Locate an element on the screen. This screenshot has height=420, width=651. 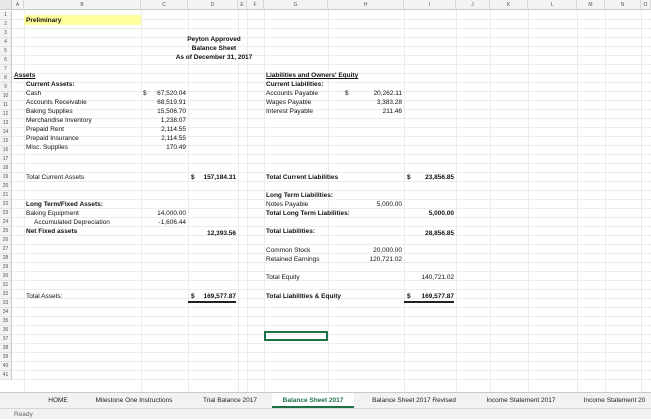
liab-value-interest-payable: 211.46 is located at coordinates (365, 111).